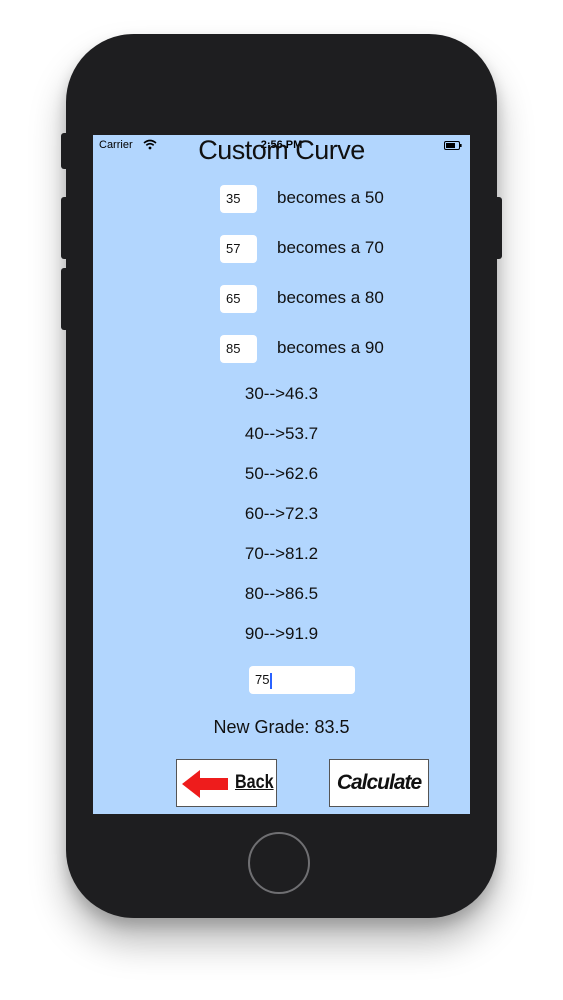  What do you see at coordinates (330, 297) in the screenshot?
I see `curve-point-label: becomes a 80` at bounding box center [330, 297].